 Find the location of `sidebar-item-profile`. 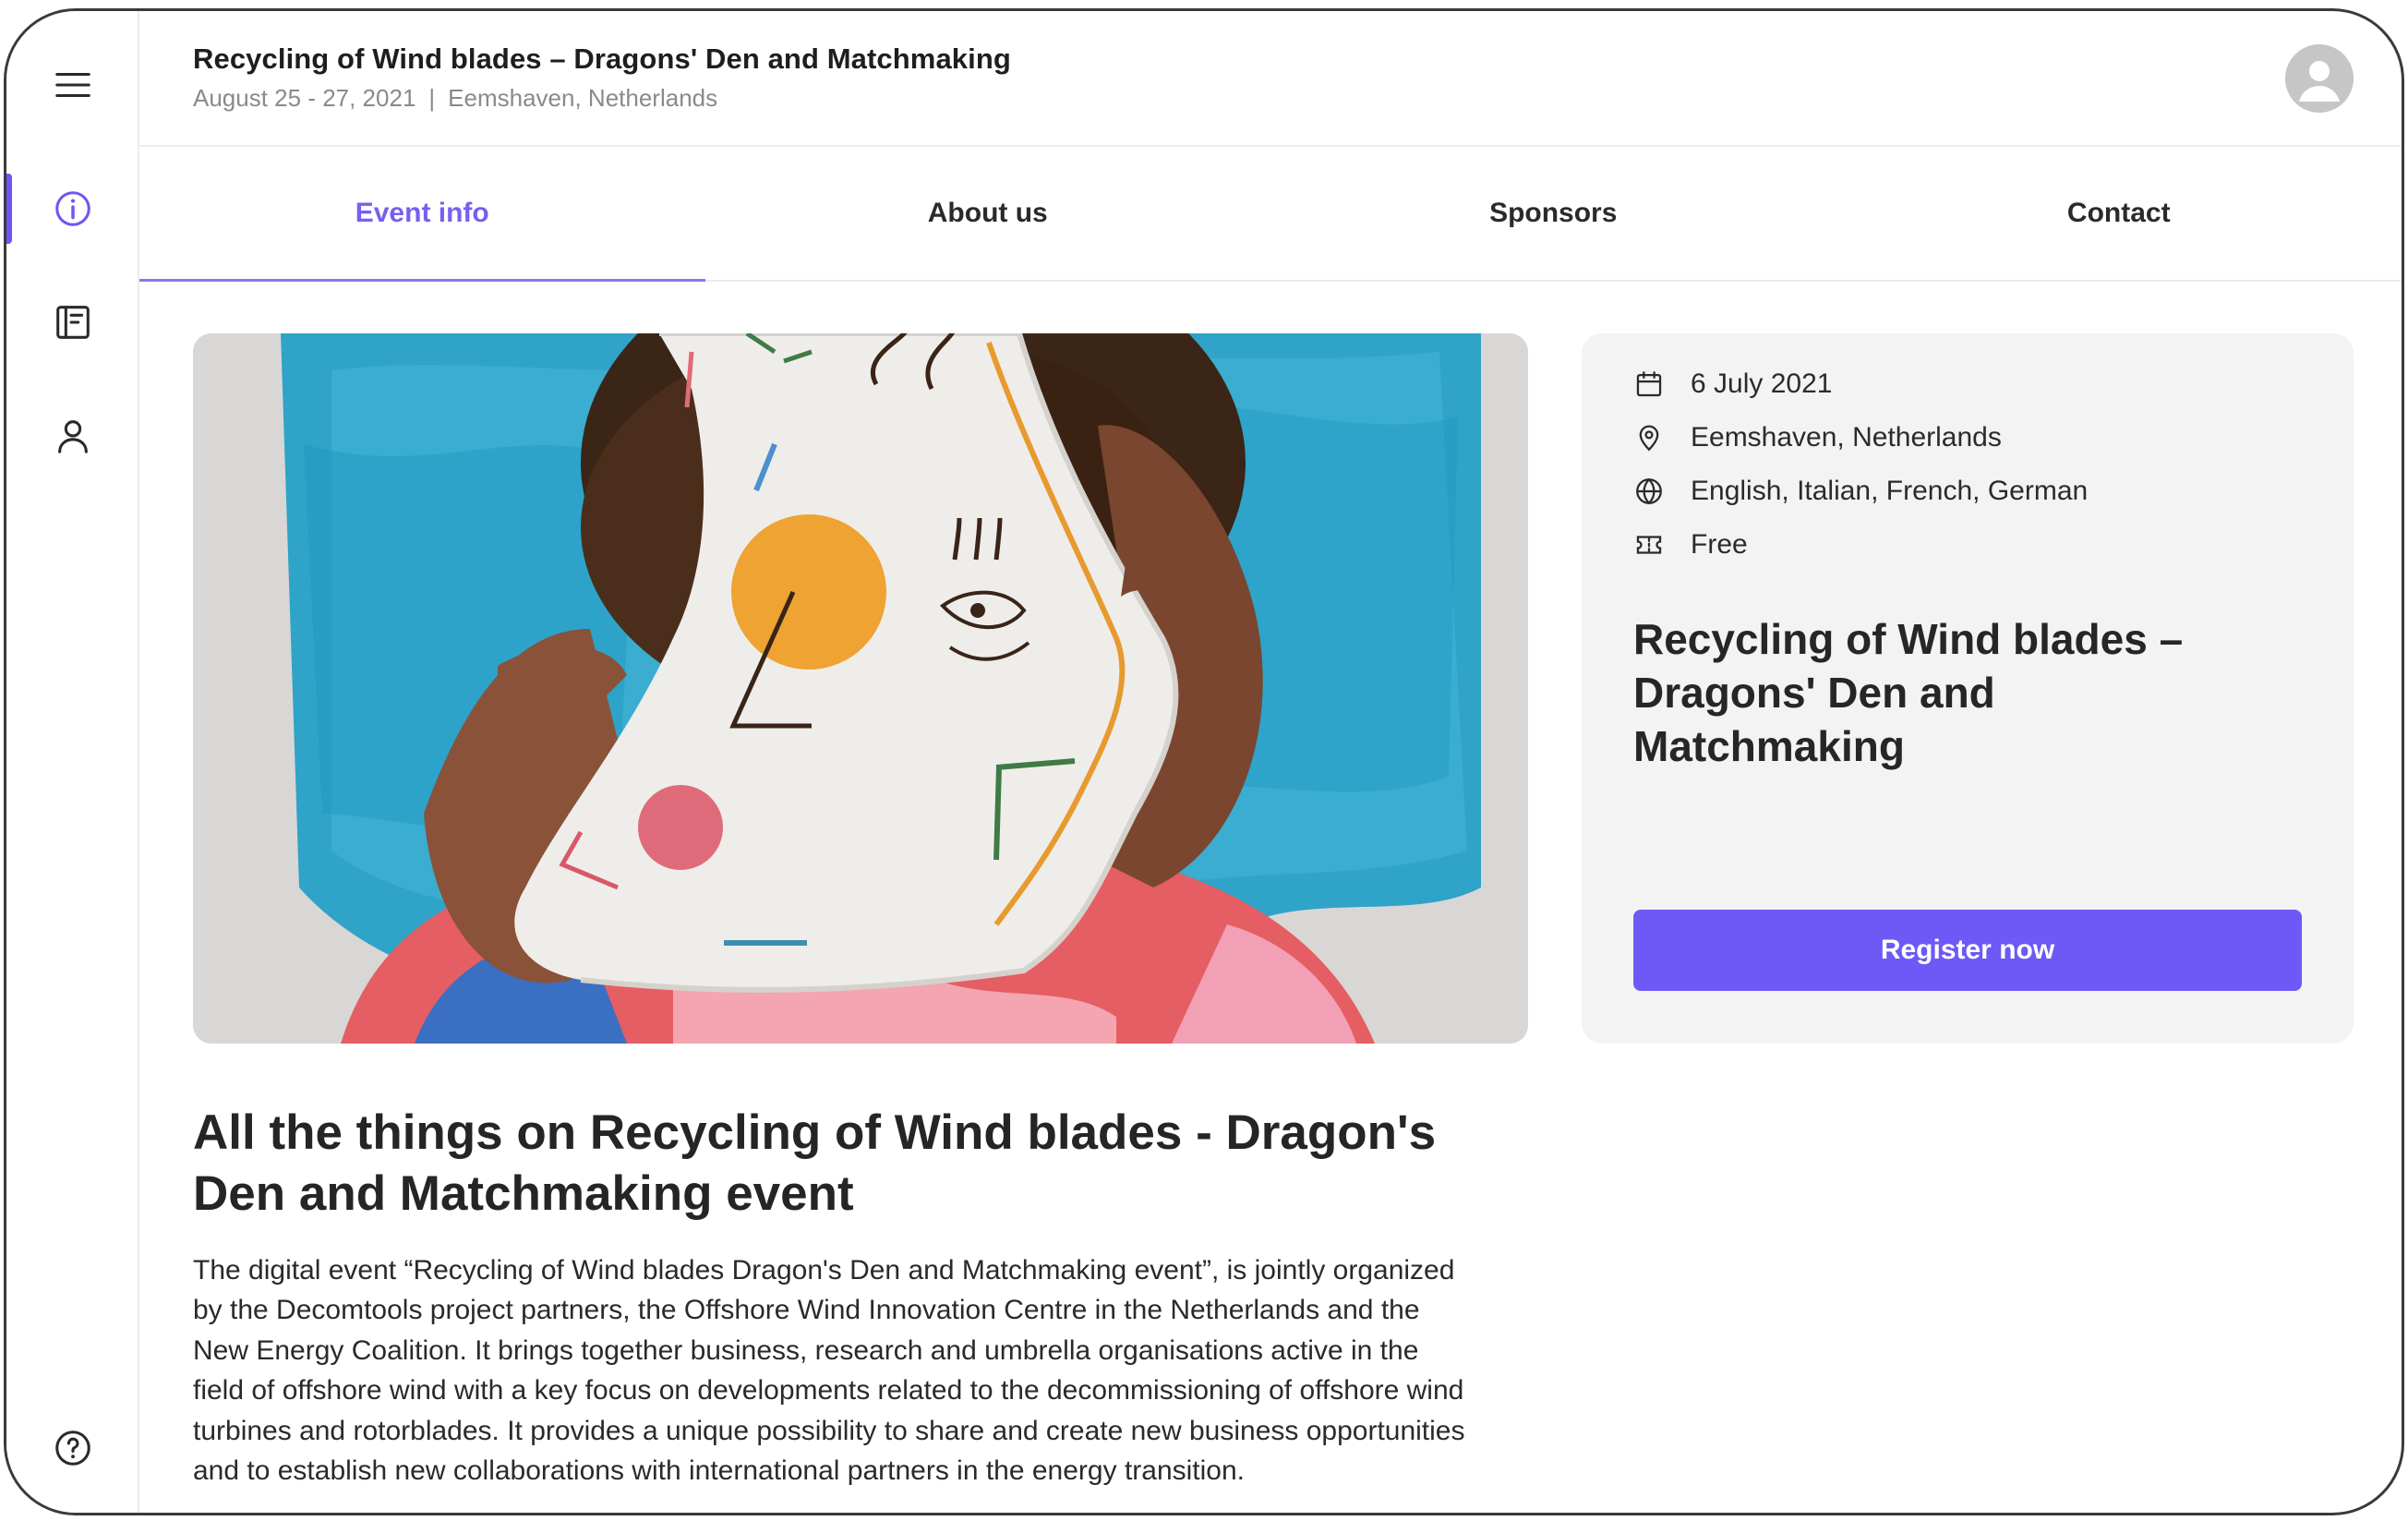

sidebar-item-profile is located at coordinates (72, 436).